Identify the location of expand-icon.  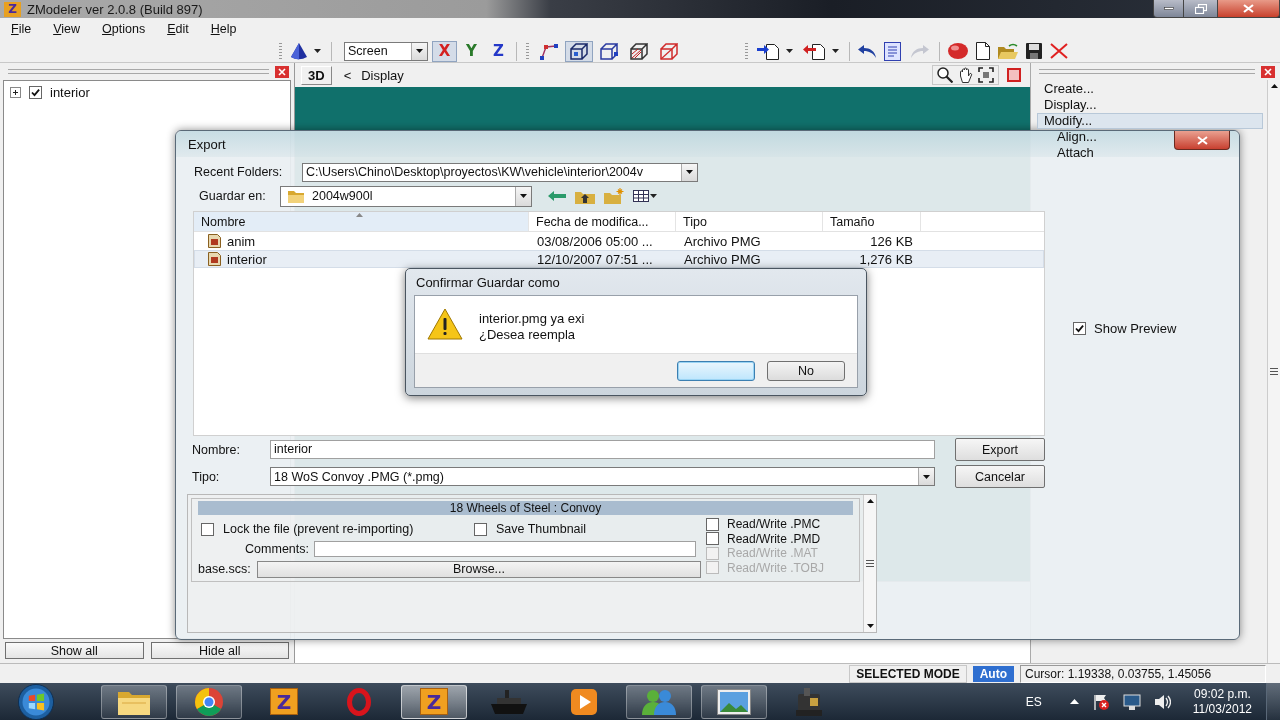
(15, 92).